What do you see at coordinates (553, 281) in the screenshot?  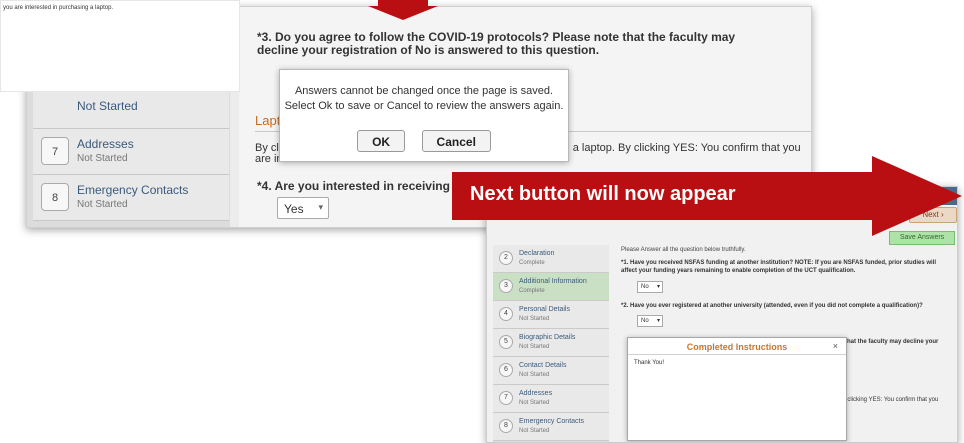 I see `step-title: Additional Information` at bounding box center [553, 281].